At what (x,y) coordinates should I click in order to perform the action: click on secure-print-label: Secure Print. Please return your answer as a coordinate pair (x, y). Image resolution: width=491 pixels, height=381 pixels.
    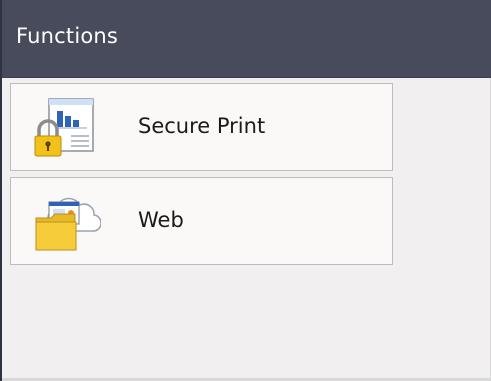
    Looking at the image, I should click on (202, 126).